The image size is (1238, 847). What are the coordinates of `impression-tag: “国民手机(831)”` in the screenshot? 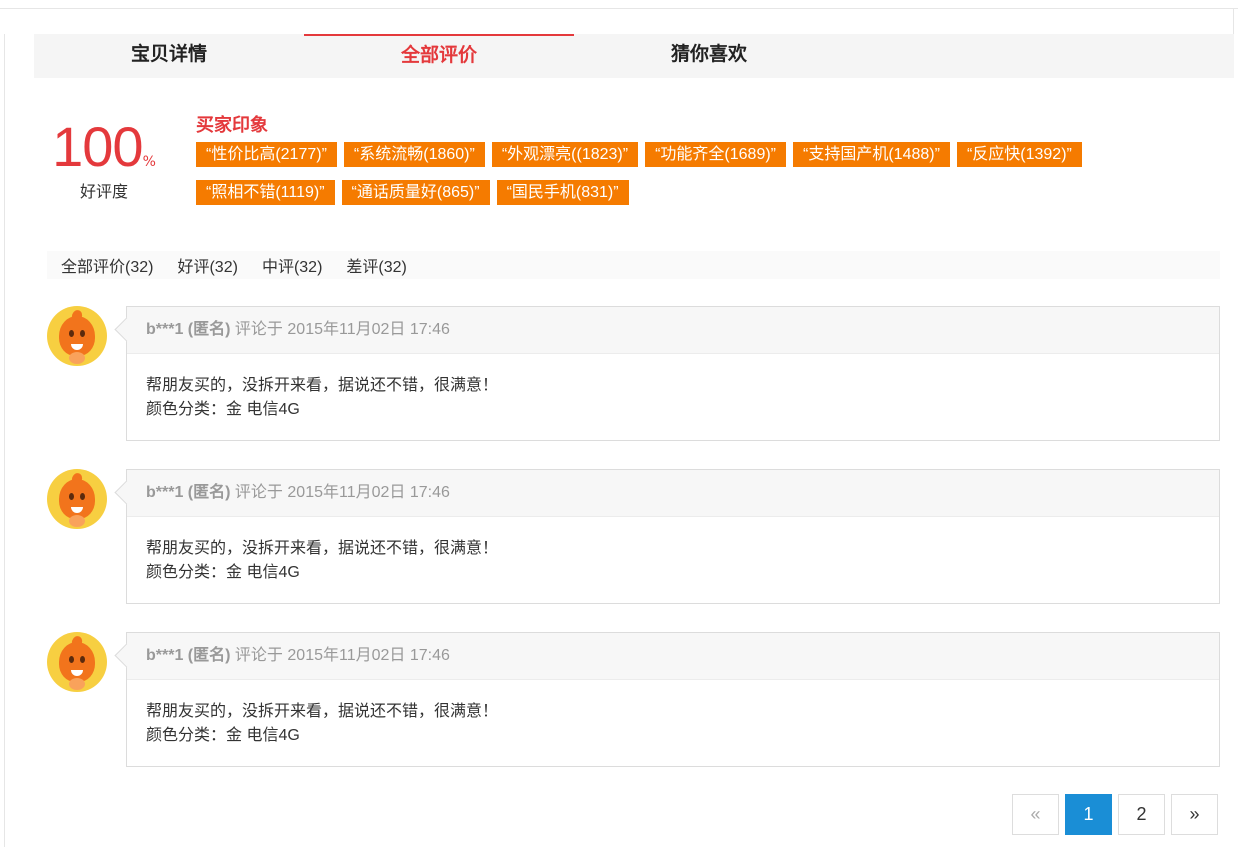 It's located at (562, 192).